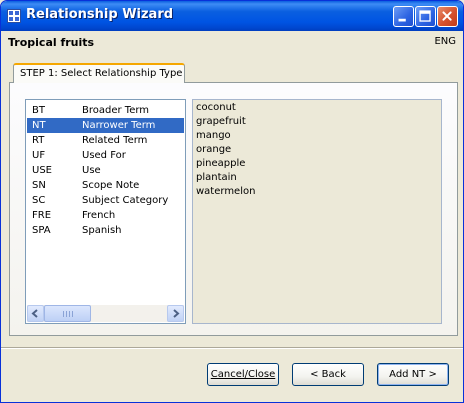 This screenshot has width=464, height=403. What do you see at coordinates (42, 170) in the screenshot?
I see `relationship-type-code: USE` at bounding box center [42, 170].